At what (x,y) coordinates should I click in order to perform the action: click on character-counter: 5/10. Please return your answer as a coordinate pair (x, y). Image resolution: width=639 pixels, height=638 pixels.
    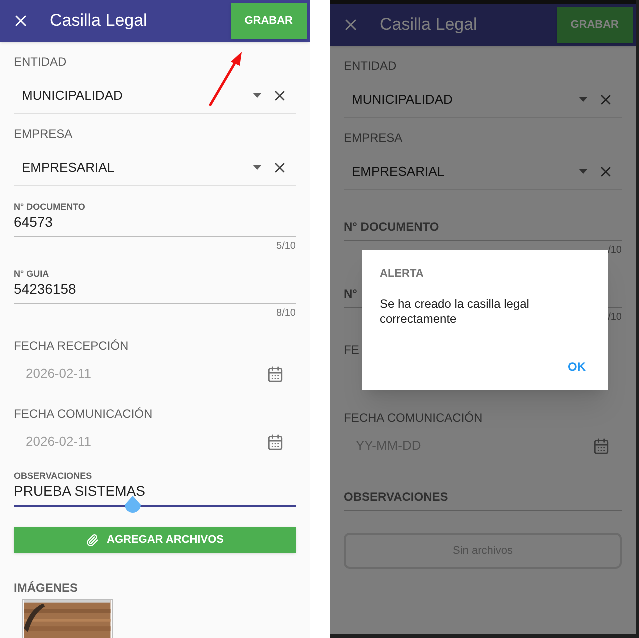
    Looking at the image, I should click on (286, 247).